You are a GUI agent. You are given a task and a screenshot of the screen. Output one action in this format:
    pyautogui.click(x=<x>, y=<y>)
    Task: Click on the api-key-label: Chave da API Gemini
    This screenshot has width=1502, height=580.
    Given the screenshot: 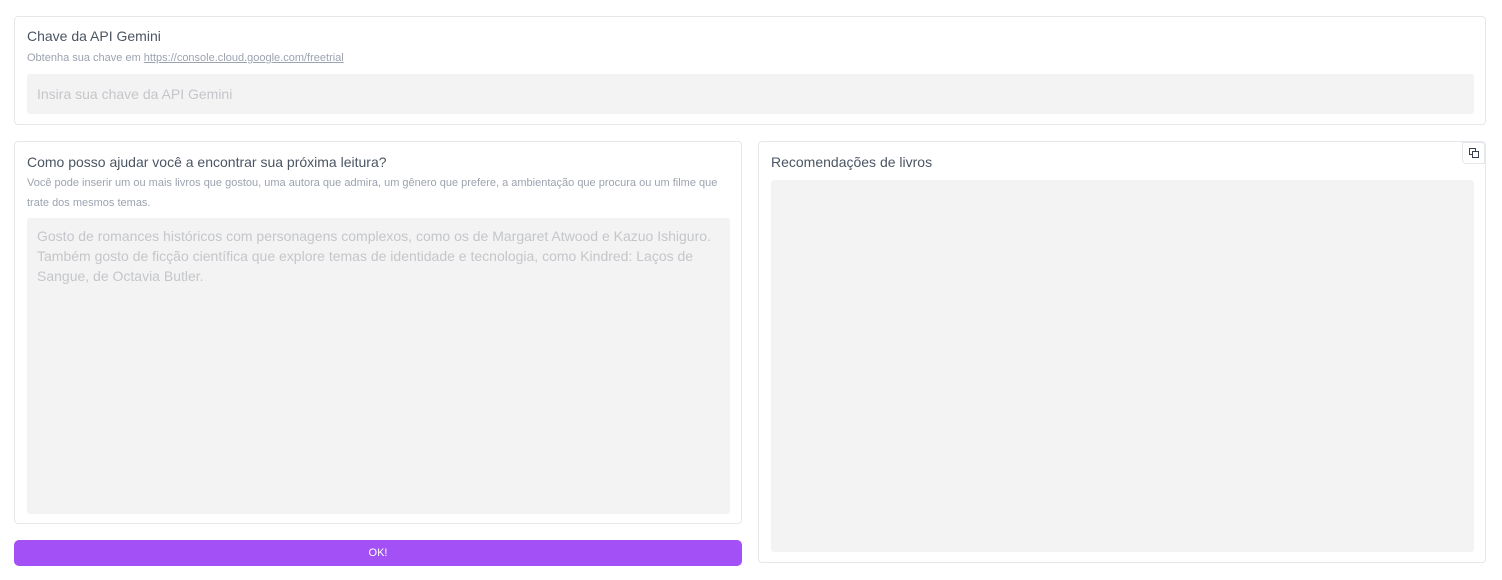 What is the action you would take?
    pyautogui.click(x=94, y=36)
    